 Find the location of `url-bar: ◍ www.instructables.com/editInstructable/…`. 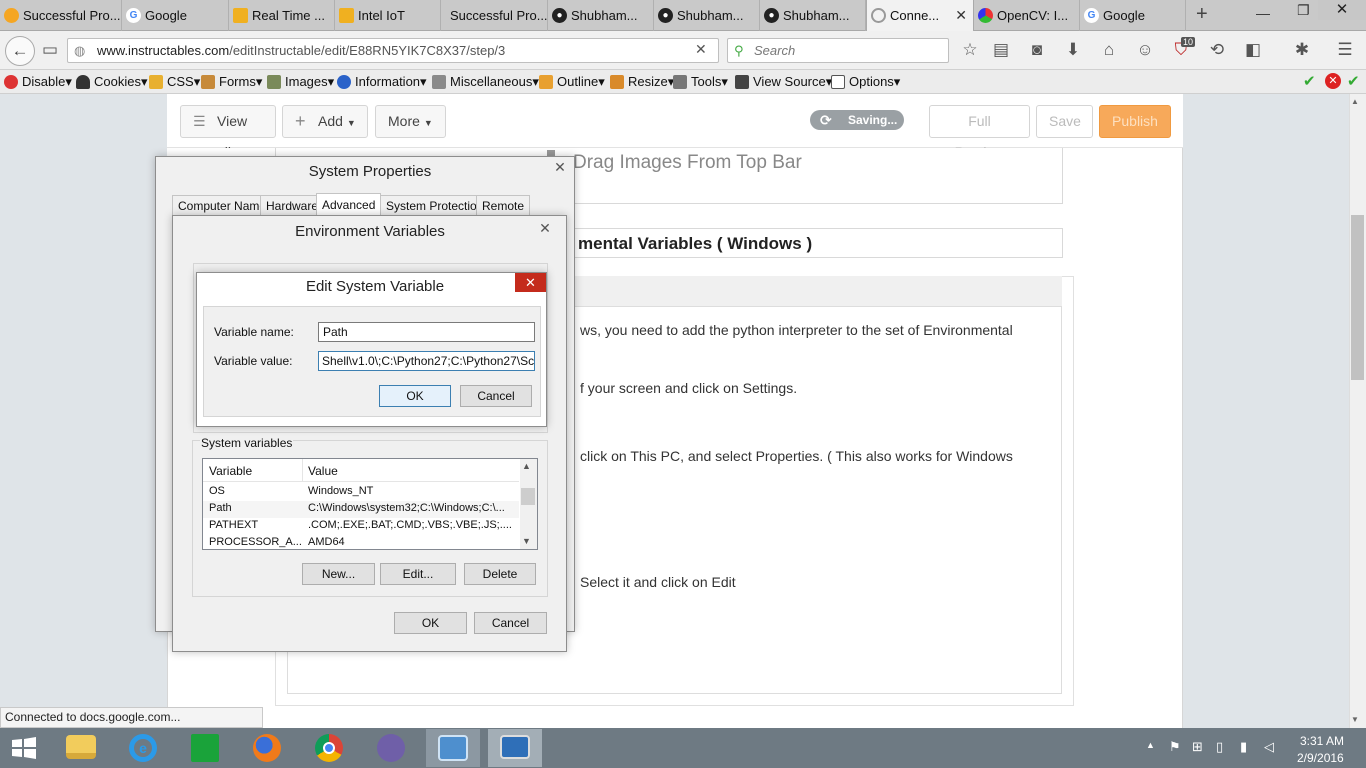

url-bar: ◍ www.instructables.com/editInstructable/… is located at coordinates (393, 50).